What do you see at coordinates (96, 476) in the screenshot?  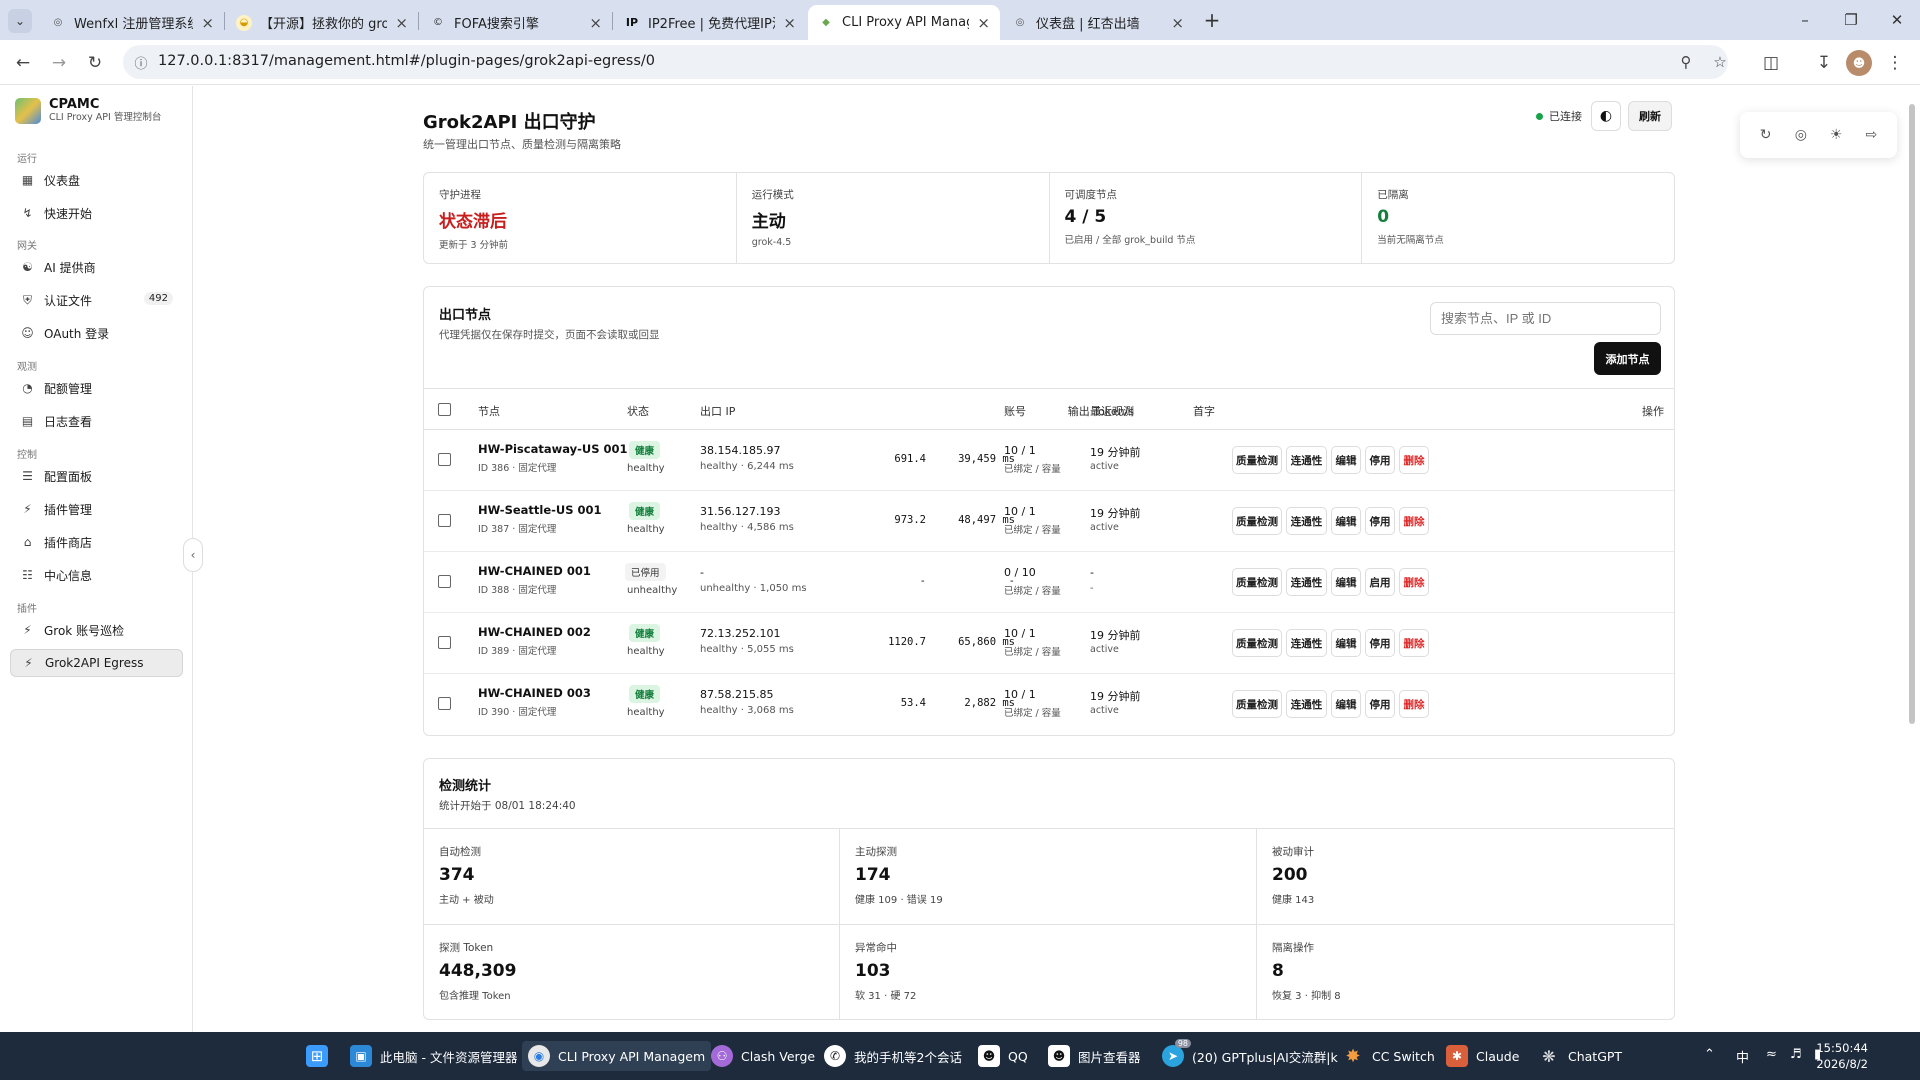 I see `sidebar-item-config: ☰ 配置面板` at bounding box center [96, 476].